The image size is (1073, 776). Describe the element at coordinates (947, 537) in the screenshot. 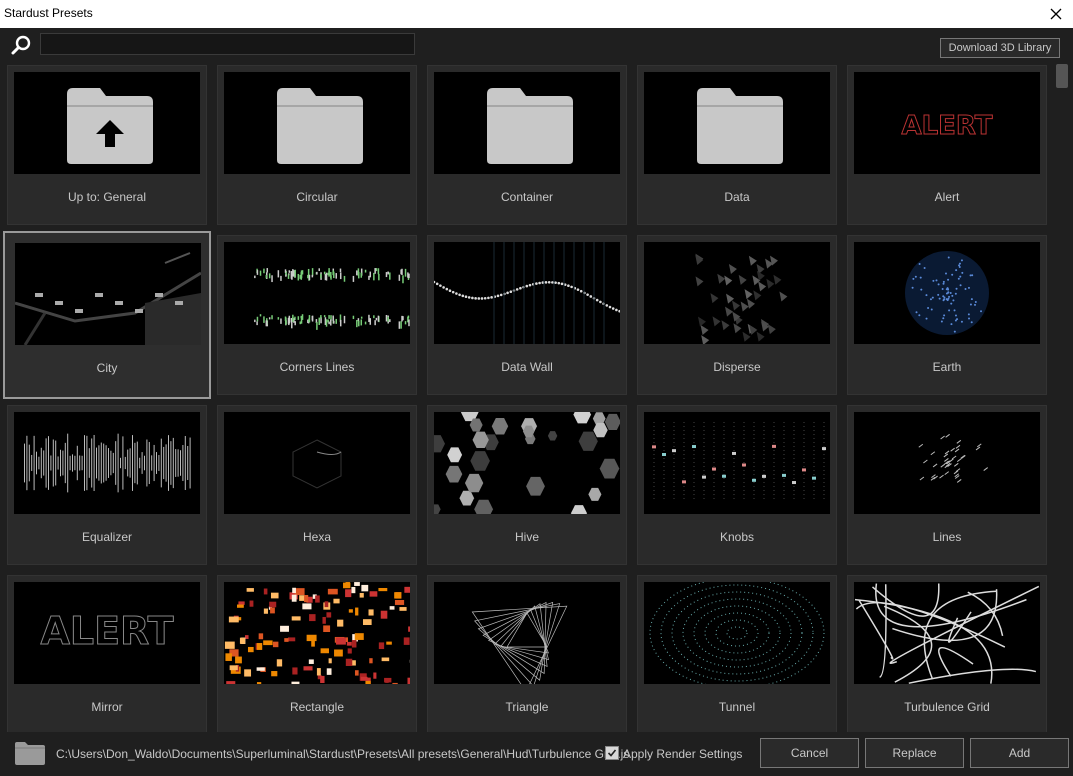

I see `tile-label: Lines` at that location.